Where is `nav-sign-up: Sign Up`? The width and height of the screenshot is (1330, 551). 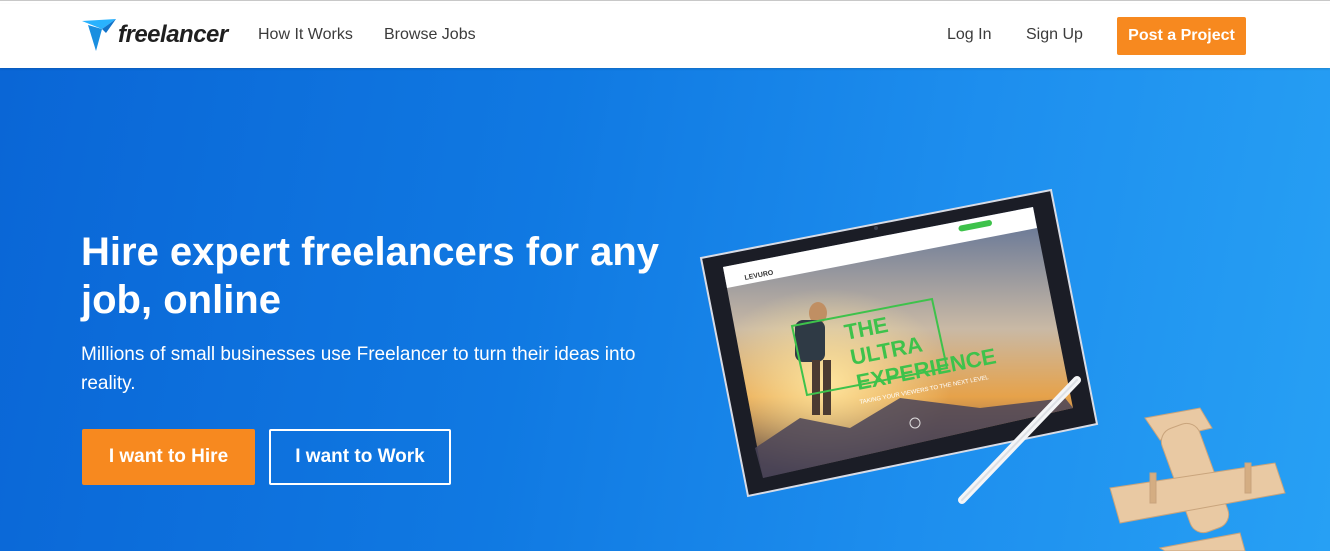 nav-sign-up: Sign Up is located at coordinates (1054, 35).